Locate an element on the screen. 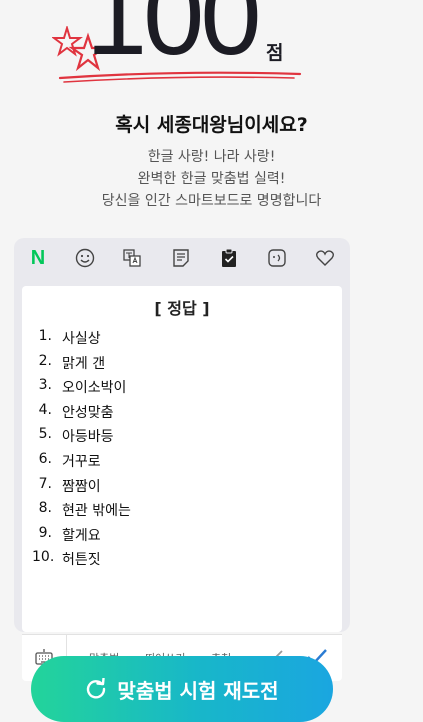 Image resolution: width=423 pixels, height=722 pixels. result-headline: 혹시 세종대왕님이세요? is located at coordinates (211, 125).